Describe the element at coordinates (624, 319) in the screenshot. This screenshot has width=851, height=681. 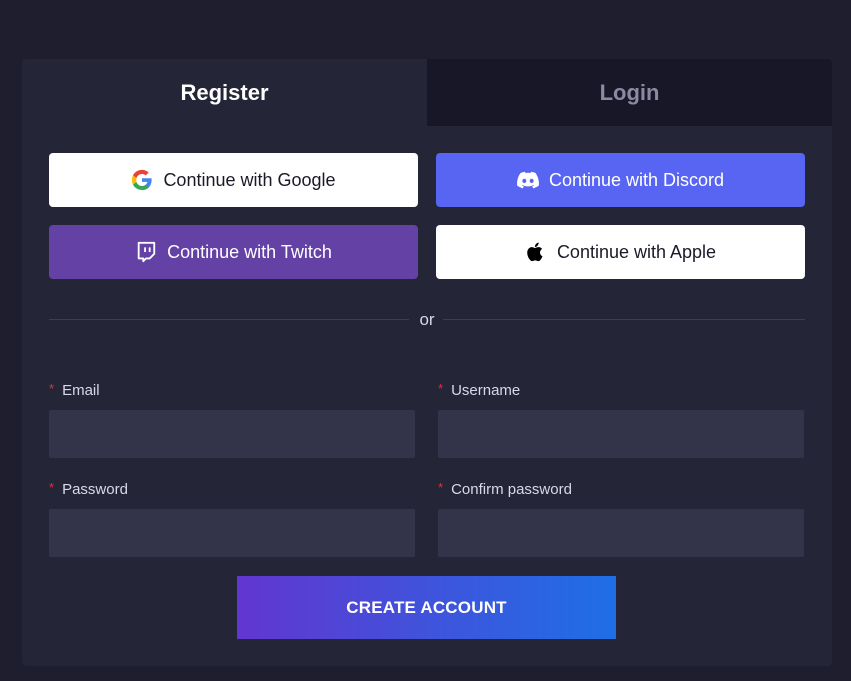
I see `divider-line-right` at that location.